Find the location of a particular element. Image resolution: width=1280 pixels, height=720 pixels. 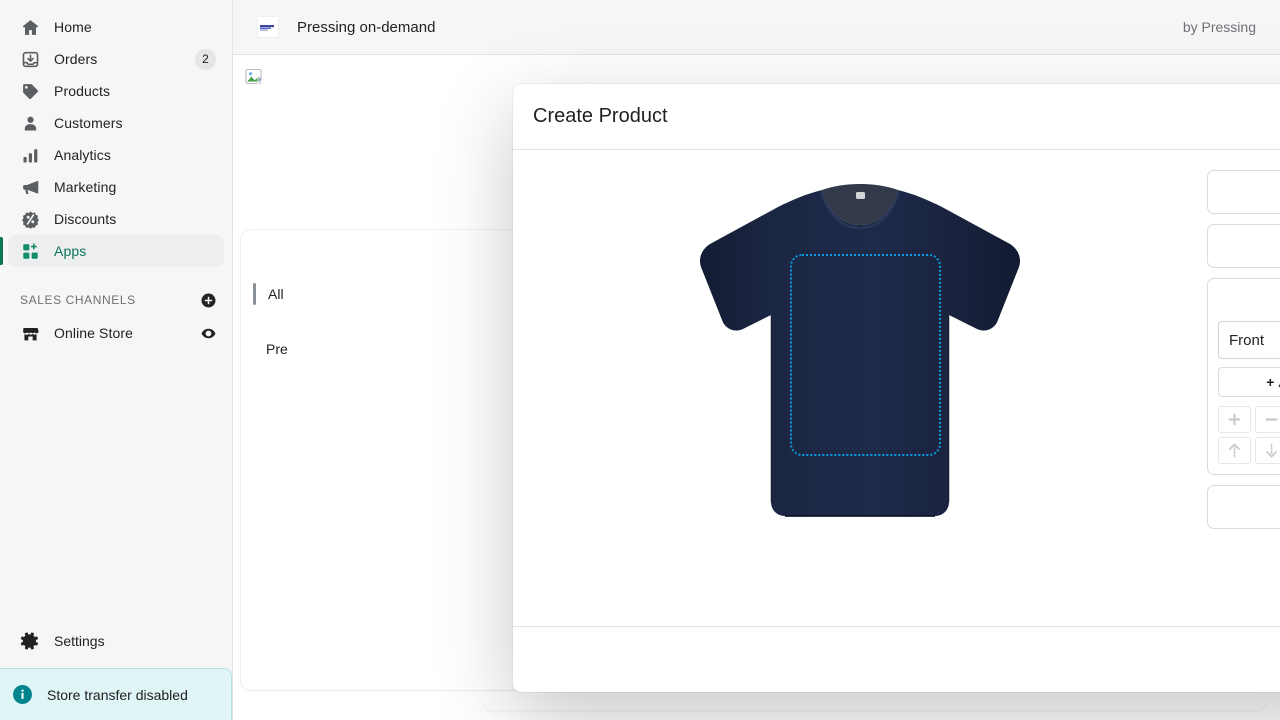

sales-channels-header: SALES CHANNELS is located at coordinates (116, 300).